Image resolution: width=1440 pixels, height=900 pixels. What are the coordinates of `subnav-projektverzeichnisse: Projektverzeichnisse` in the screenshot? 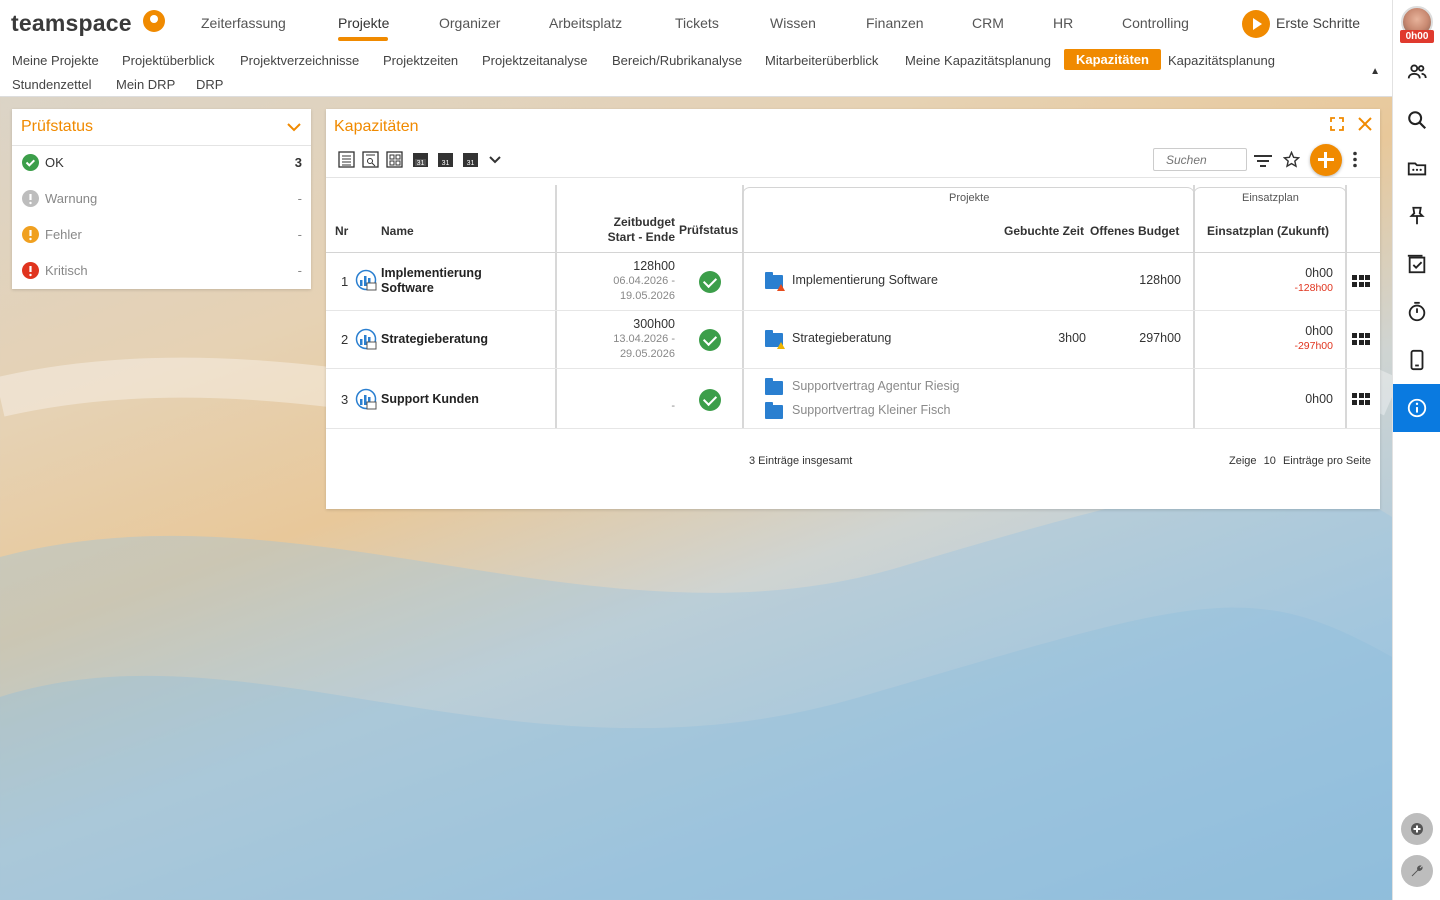 It's located at (299, 60).